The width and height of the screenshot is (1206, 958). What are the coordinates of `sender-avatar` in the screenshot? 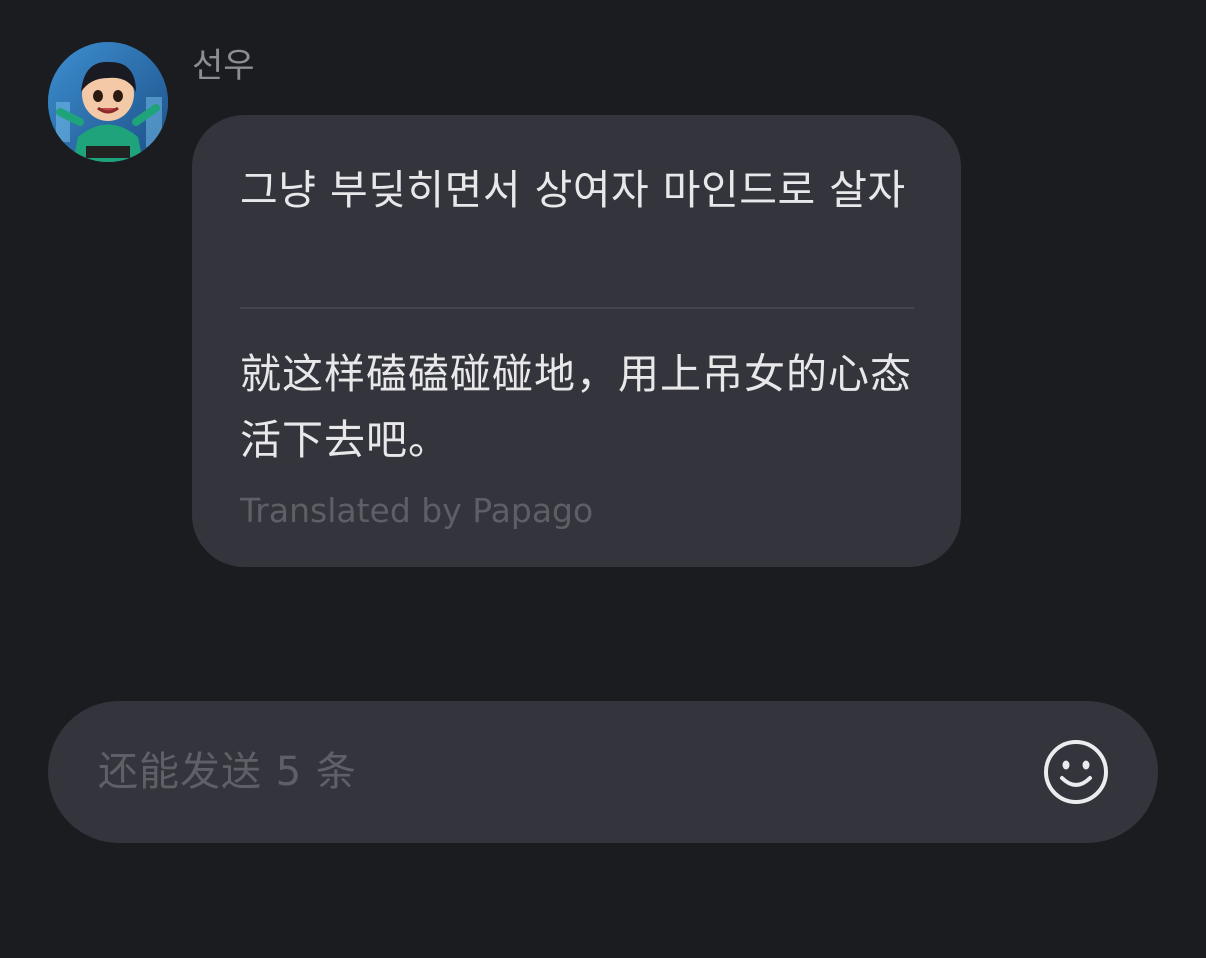 It's located at (108, 102).